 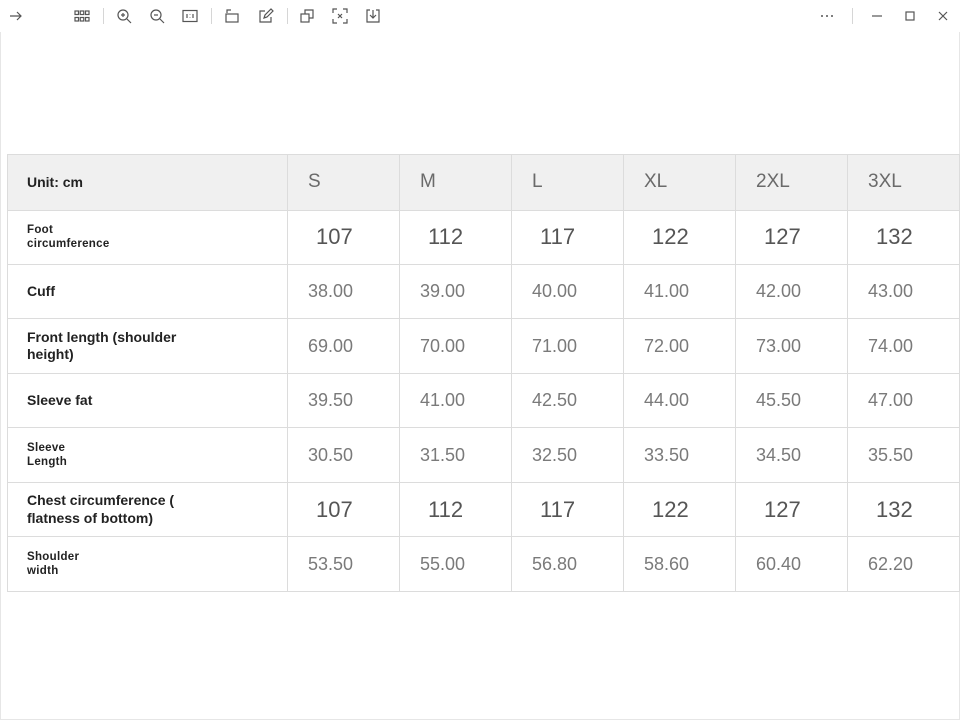 I want to click on table-row: Sleeve fat 39.50 41.00 42.50 44.00 45.50 47.00, so click(x=483, y=400).